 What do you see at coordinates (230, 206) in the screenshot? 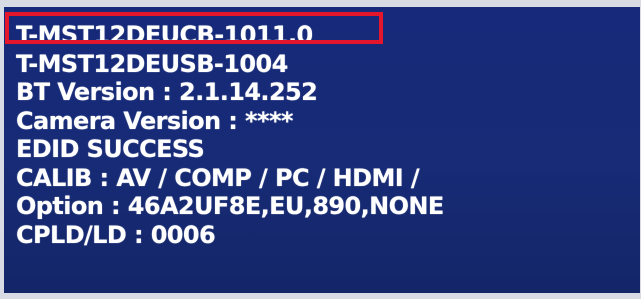
I see `option-code: Option : 46A2UF8E,EU,890,NONE` at bounding box center [230, 206].